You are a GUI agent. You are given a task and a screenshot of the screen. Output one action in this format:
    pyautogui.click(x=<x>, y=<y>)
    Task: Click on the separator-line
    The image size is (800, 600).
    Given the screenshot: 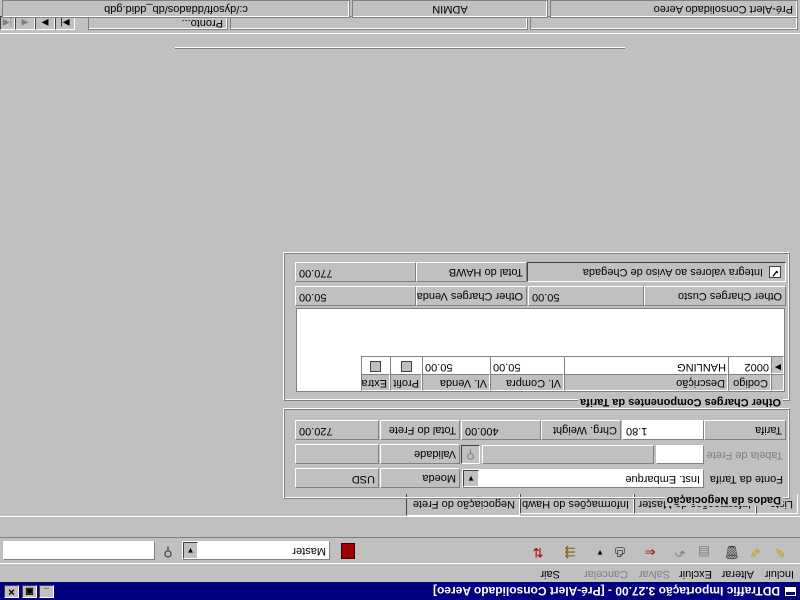 What is the action you would take?
    pyautogui.click(x=400, y=48)
    